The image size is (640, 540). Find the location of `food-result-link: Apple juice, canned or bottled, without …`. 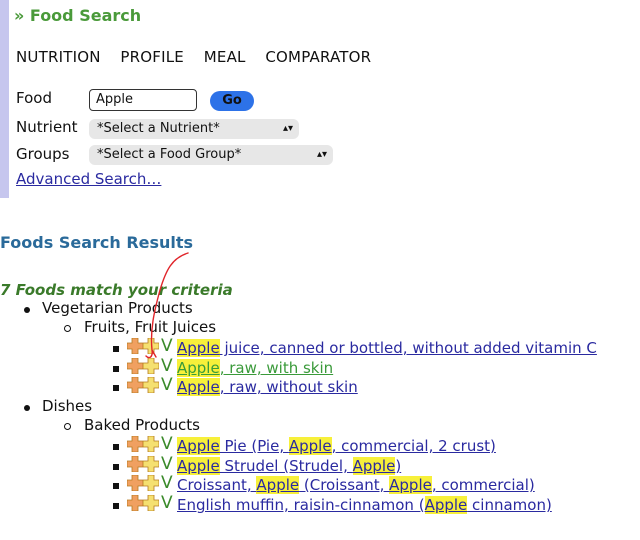

food-result-link: Apple juice, canned or bottled, without … is located at coordinates (387, 348).